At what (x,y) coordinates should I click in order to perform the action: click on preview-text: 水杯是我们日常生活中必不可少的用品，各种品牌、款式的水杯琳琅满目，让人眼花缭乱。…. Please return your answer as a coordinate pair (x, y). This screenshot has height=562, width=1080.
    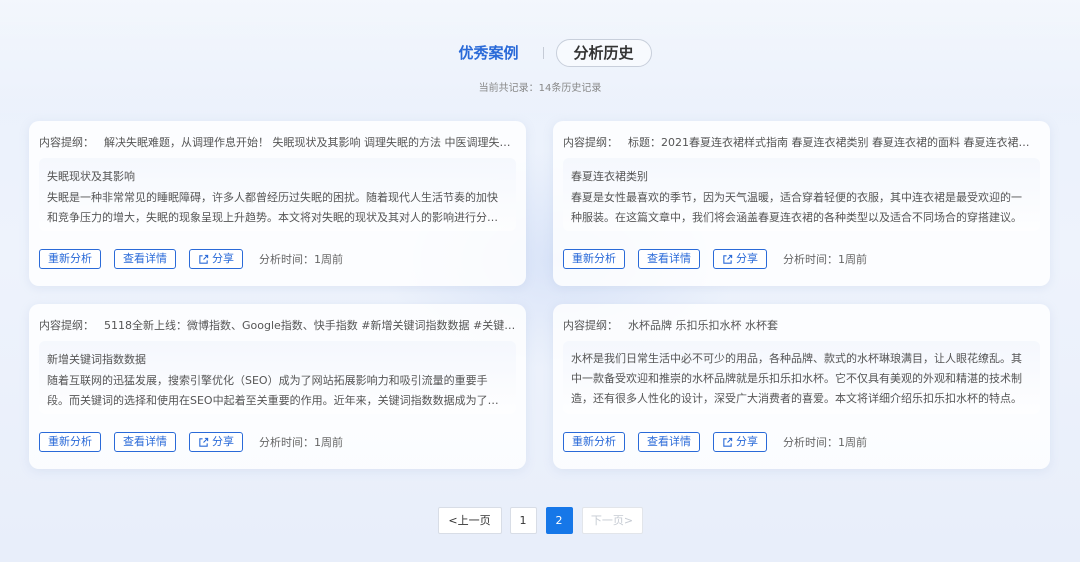
    Looking at the image, I should click on (796, 378).